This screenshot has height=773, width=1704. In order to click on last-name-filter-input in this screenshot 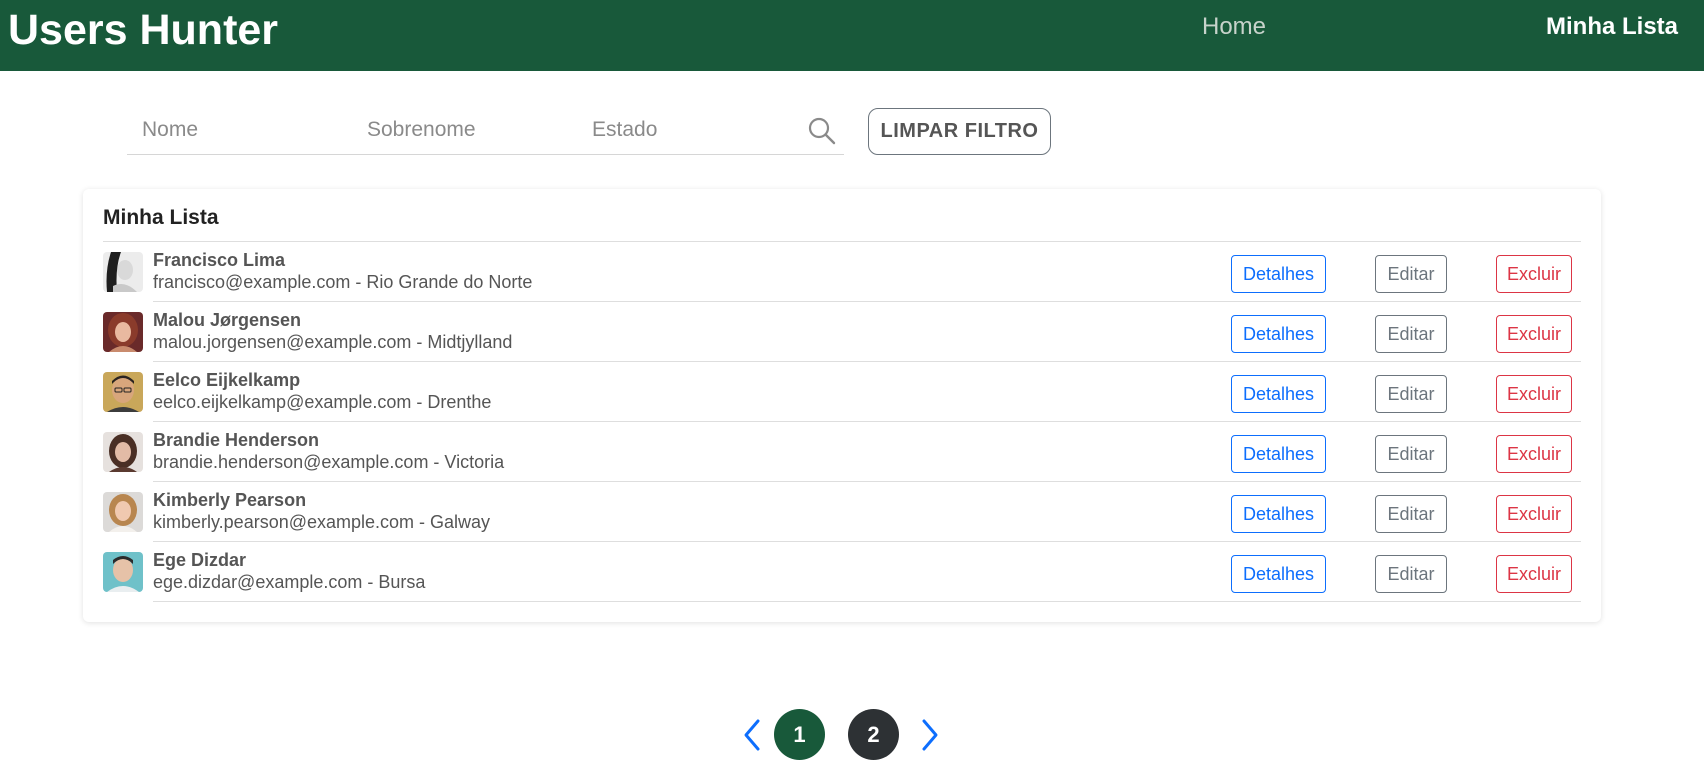, I will do `click(462, 130)`.